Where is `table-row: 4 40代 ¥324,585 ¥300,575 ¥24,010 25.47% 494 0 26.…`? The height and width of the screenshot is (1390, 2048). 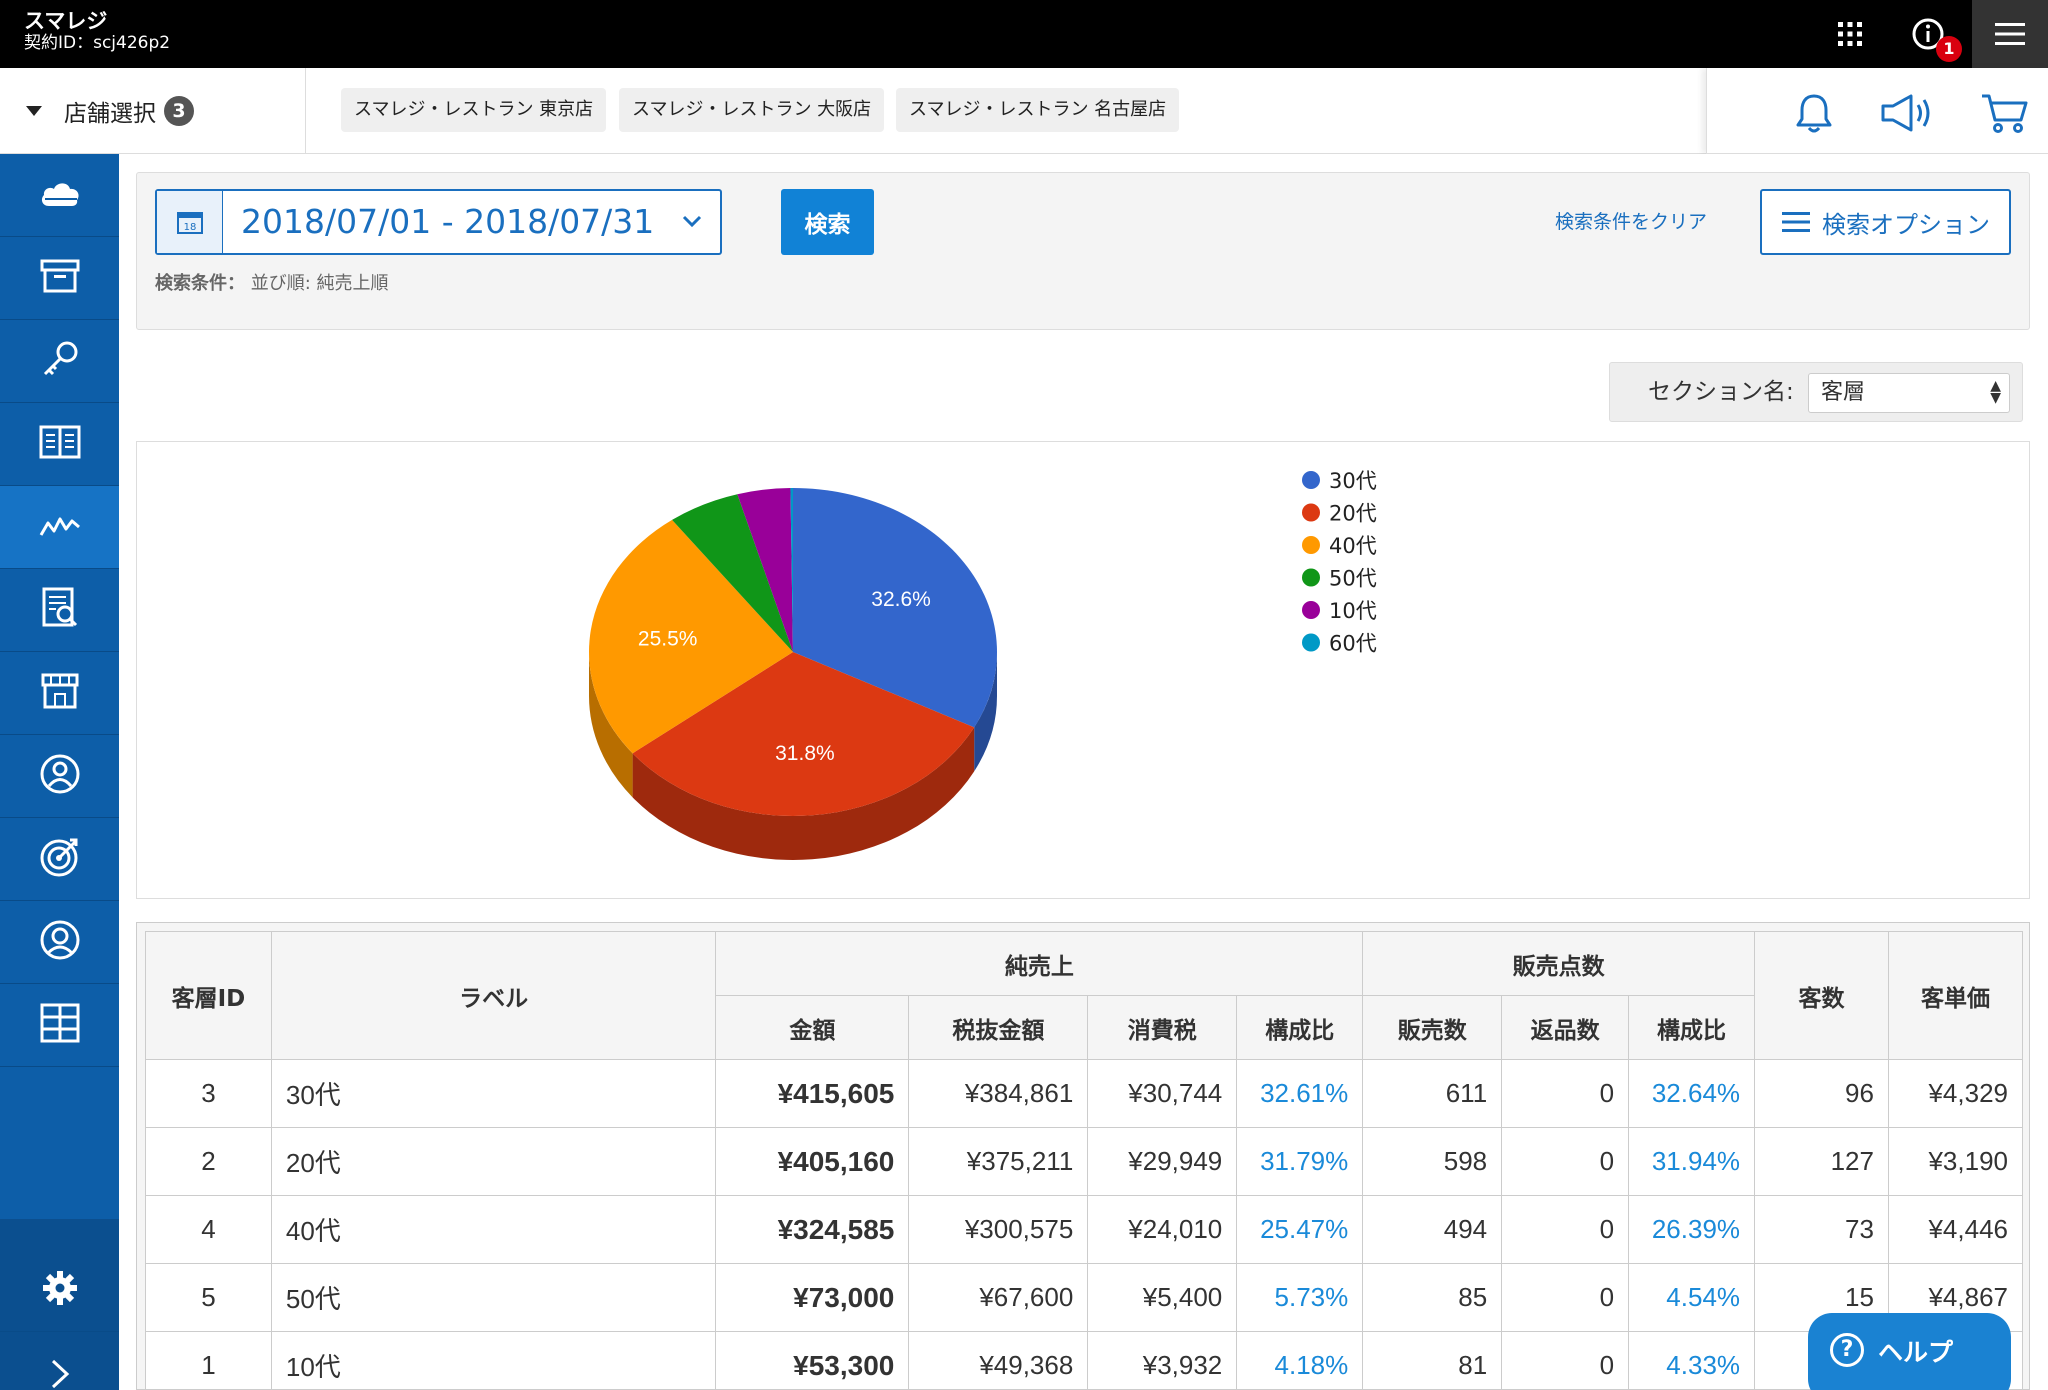 table-row: 4 40代 ¥324,585 ¥300,575 ¥24,010 25.47% 494 0 26.… is located at coordinates (1084, 1229).